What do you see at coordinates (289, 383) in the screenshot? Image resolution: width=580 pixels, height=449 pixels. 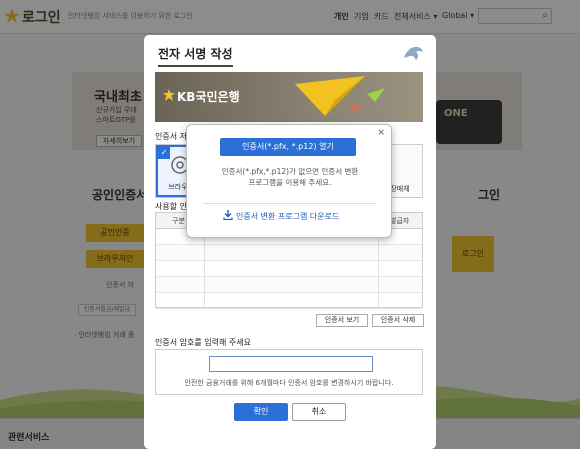 I see `password-note: 안전한 금융거래를 위해 6개월마다 인증서 암호를 변경하시기 바랍니다.` at bounding box center [289, 383].